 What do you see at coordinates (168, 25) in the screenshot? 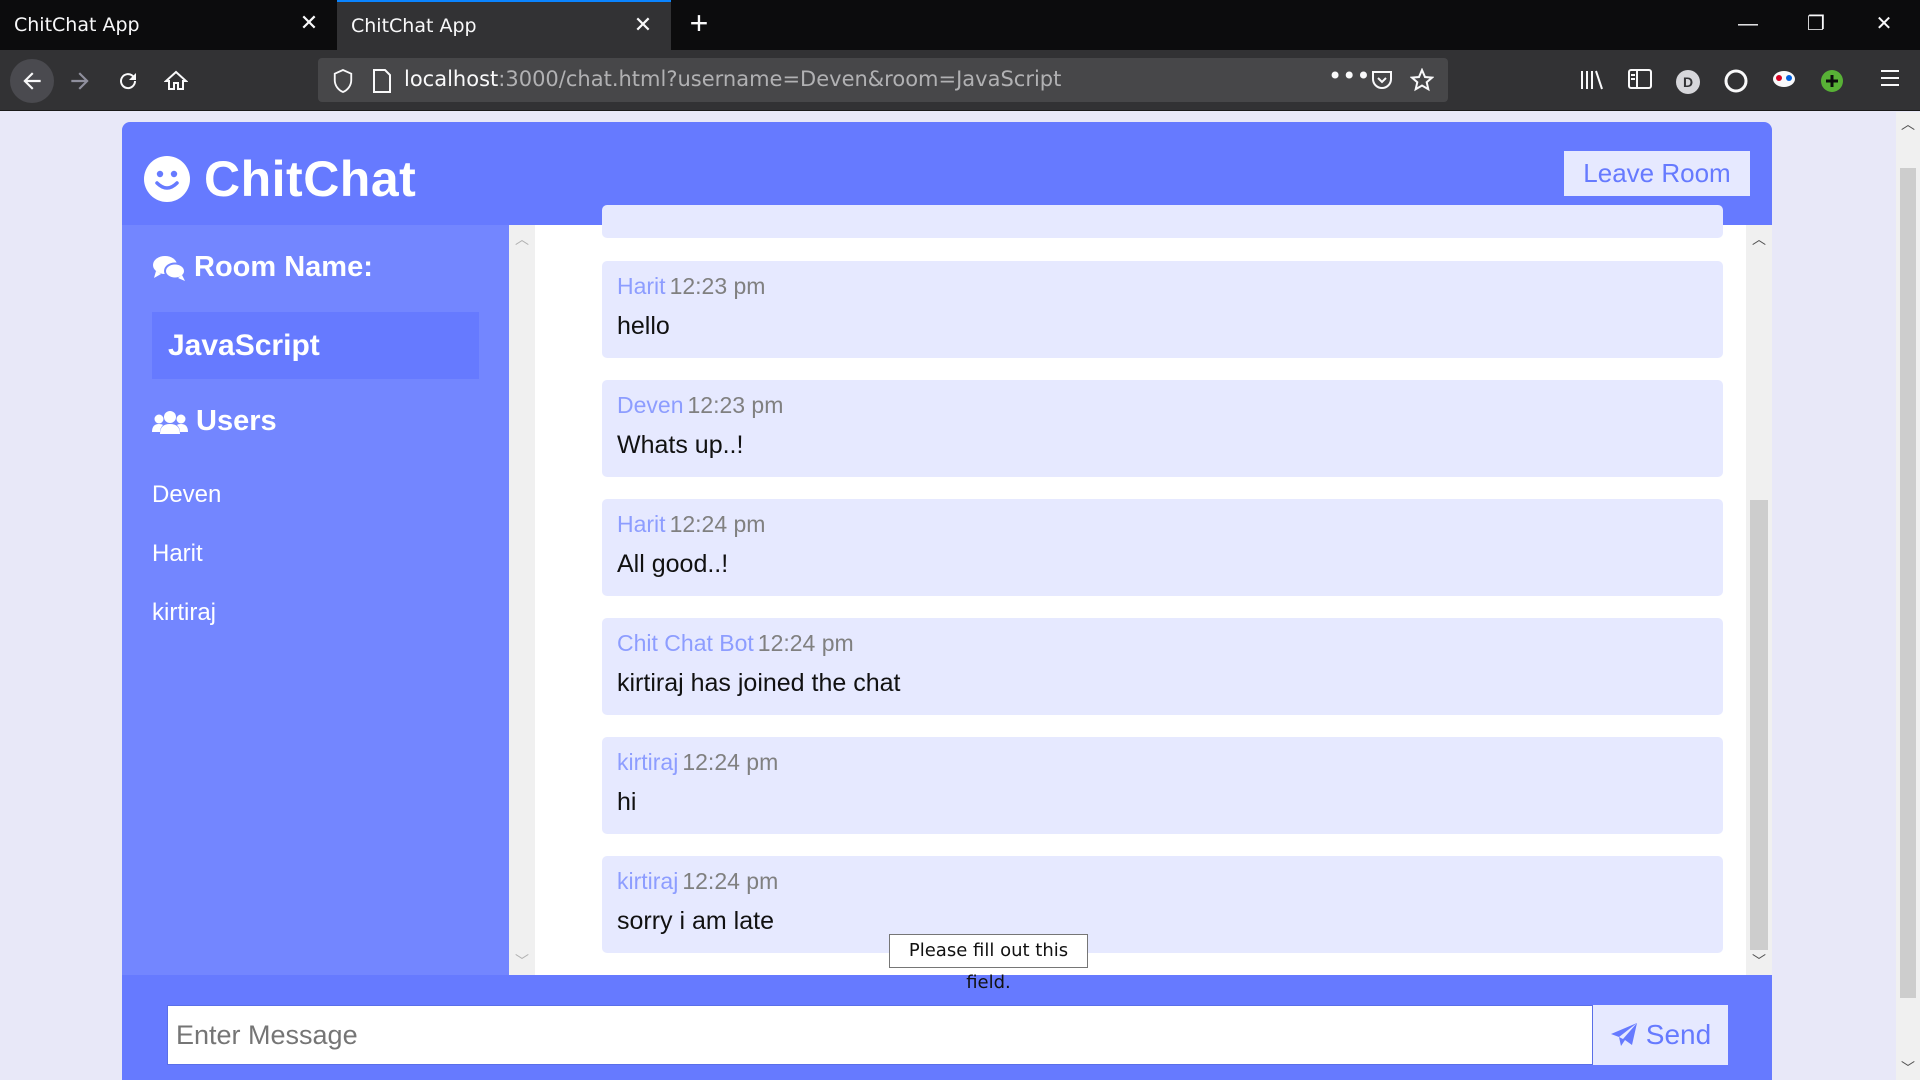
I see `browser-tab: ChitChat App ✕` at bounding box center [168, 25].